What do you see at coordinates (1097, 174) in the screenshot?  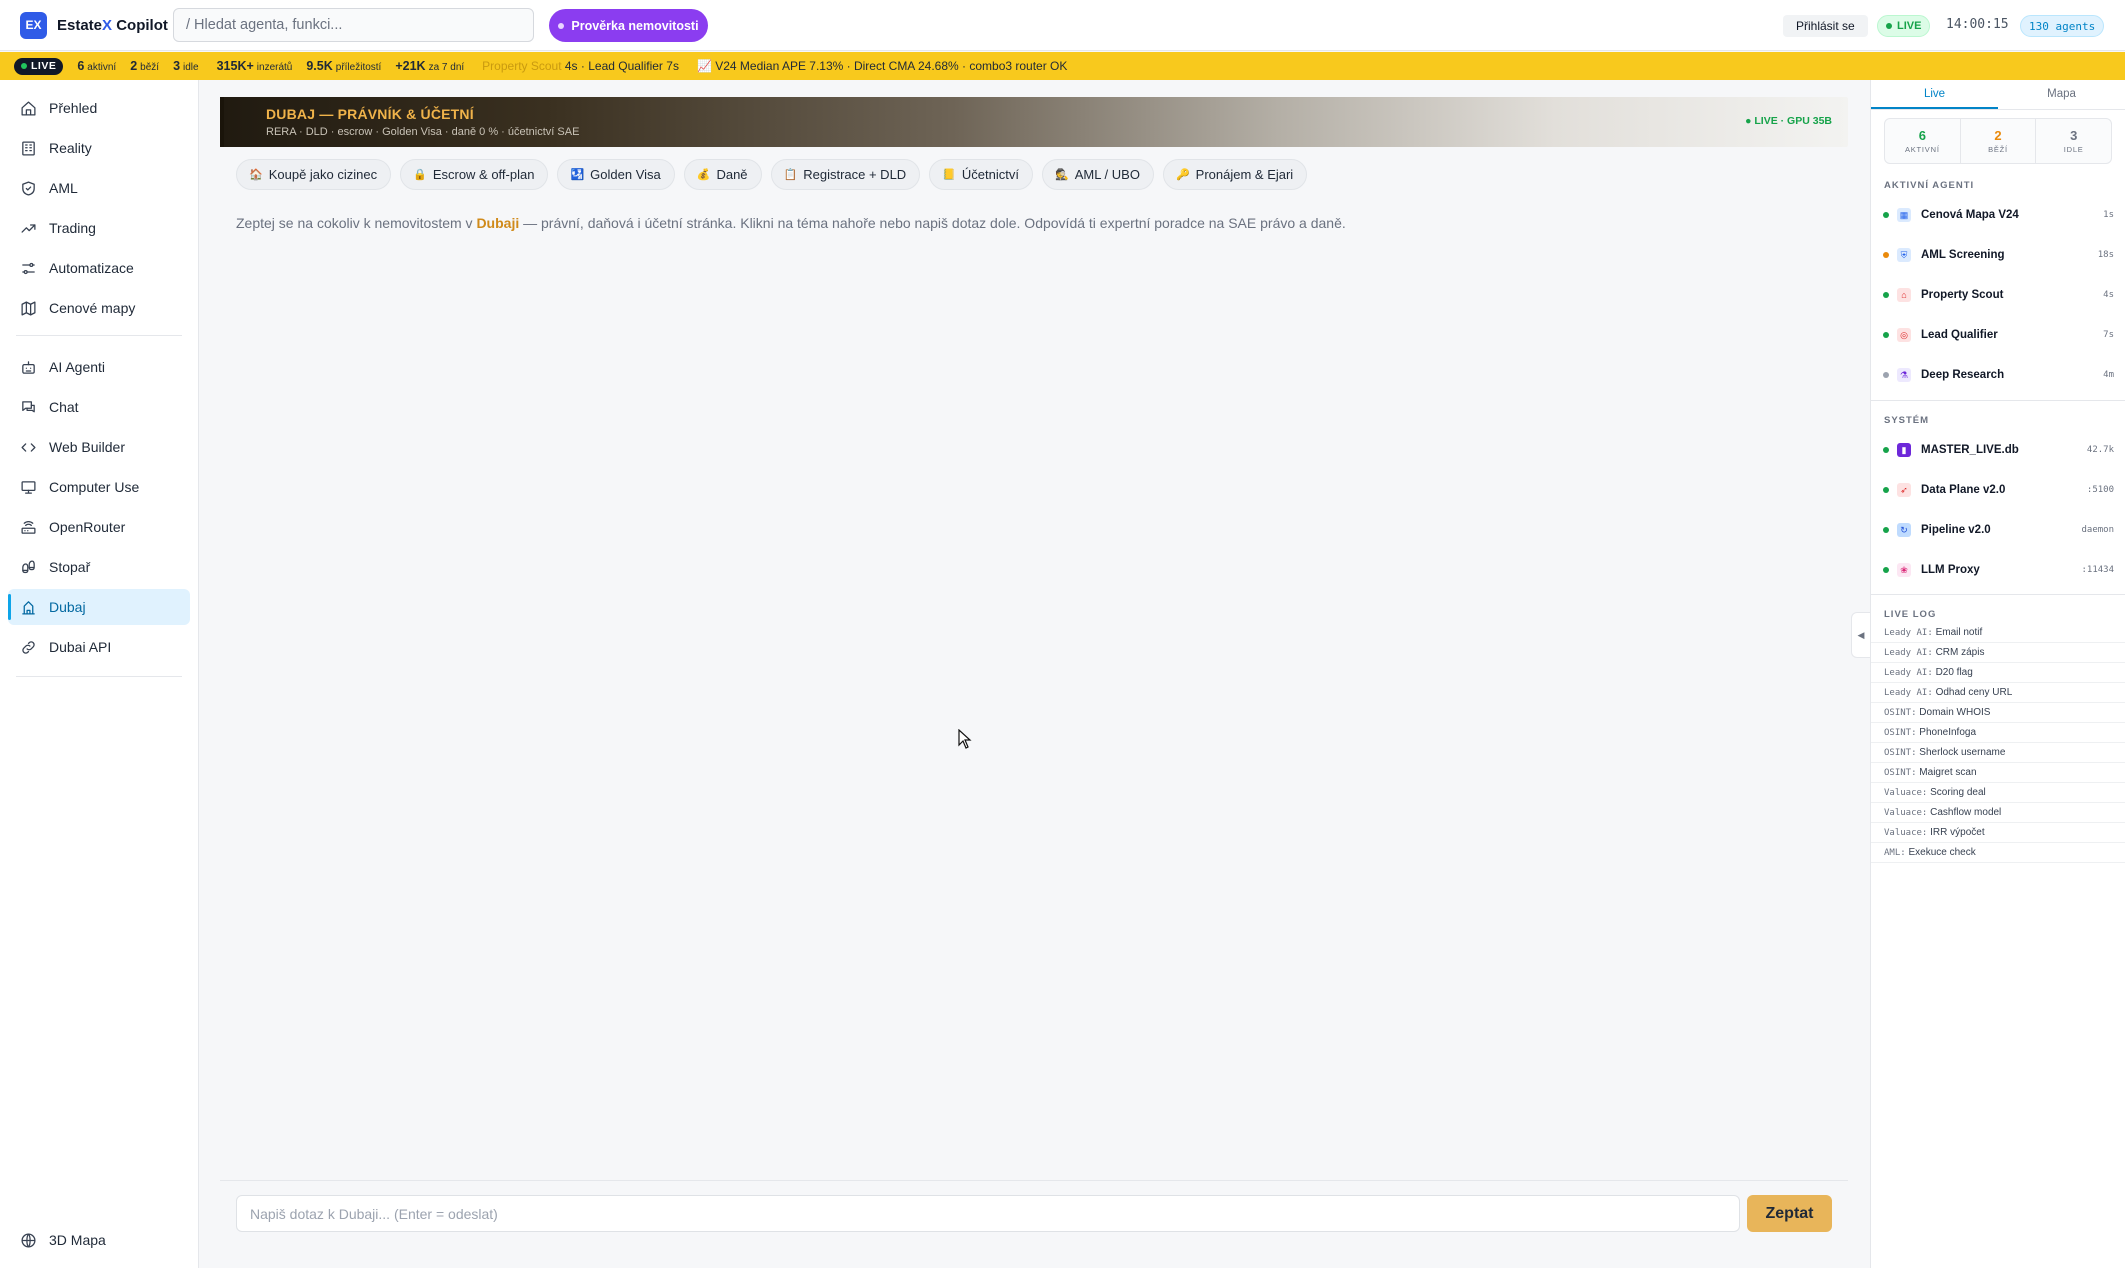 I see `chip-aml-ubo: 🕵 AML / UBO` at bounding box center [1097, 174].